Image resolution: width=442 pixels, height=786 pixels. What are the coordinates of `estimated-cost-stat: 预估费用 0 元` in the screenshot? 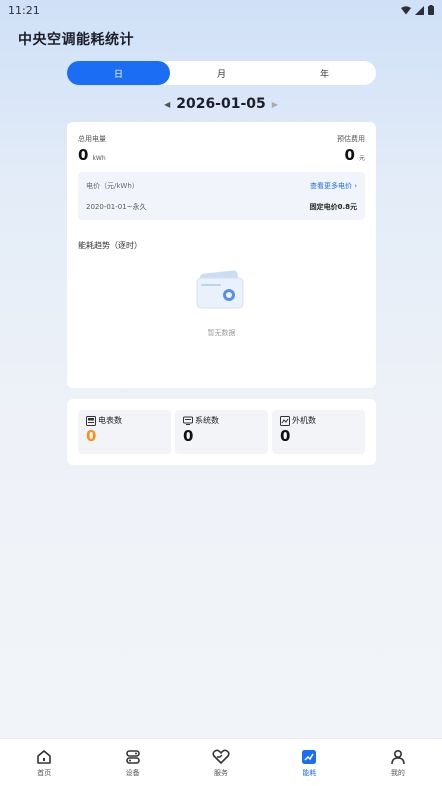 It's located at (351, 149).